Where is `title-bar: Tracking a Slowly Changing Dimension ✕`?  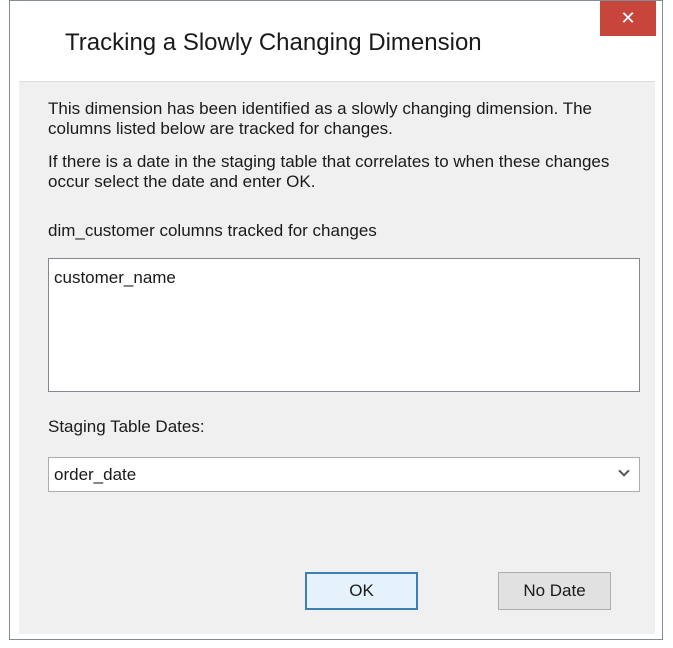 title-bar: Tracking a Slowly Changing Dimension ✕ is located at coordinates (336, 41).